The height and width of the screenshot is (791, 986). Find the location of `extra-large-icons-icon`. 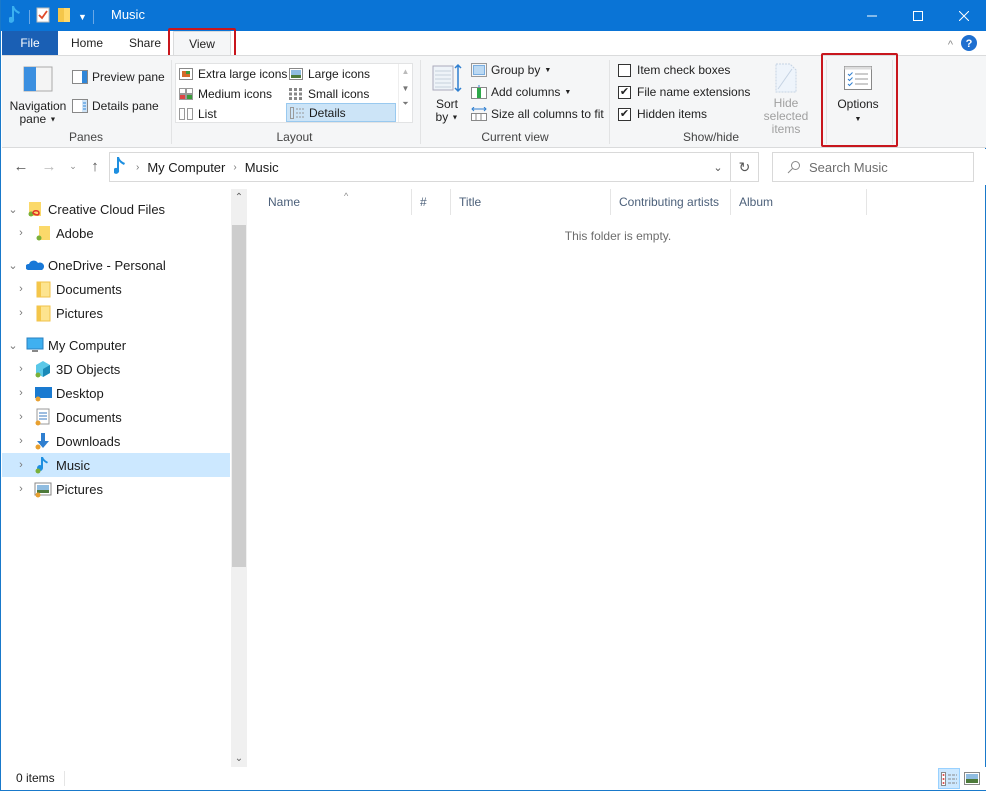

extra-large-icons-icon is located at coordinates (186, 73).